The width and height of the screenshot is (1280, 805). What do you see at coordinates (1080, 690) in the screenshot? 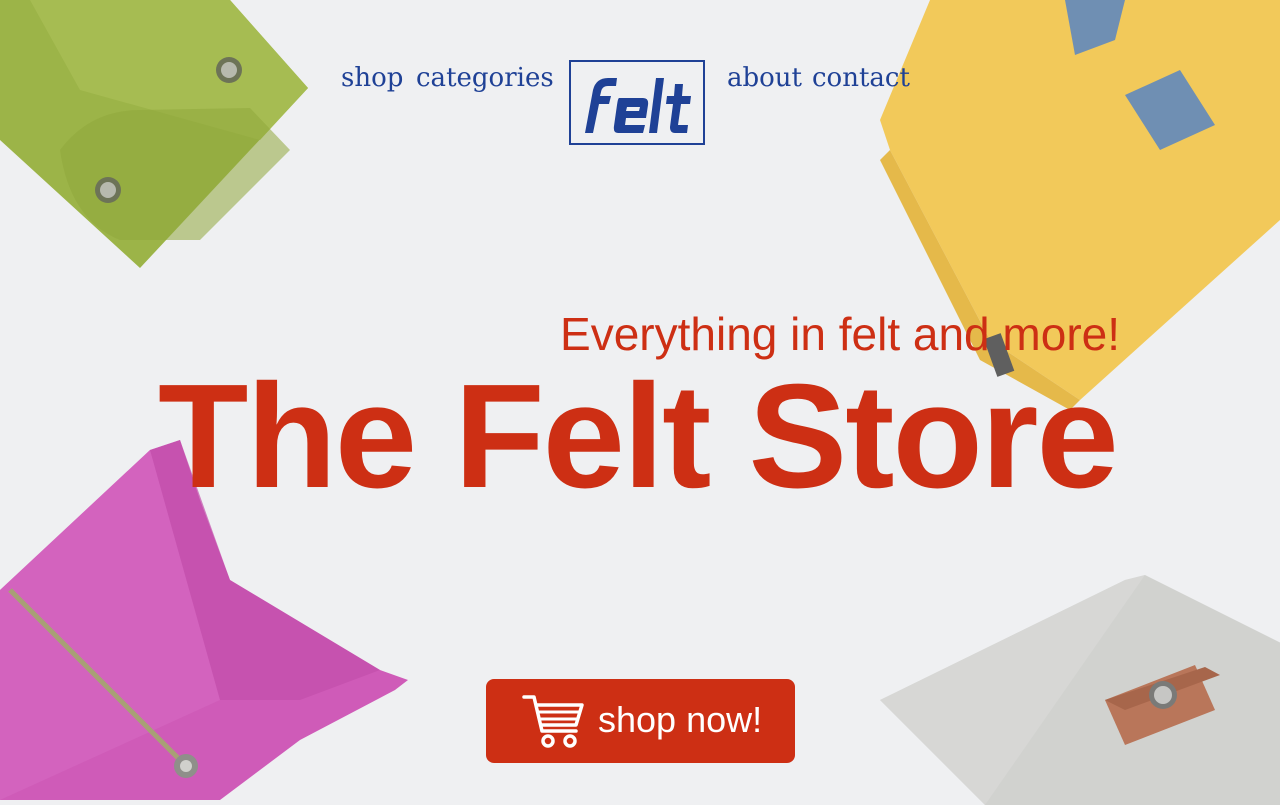
I see `grey-felt-case-image` at bounding box center [1080, 690].